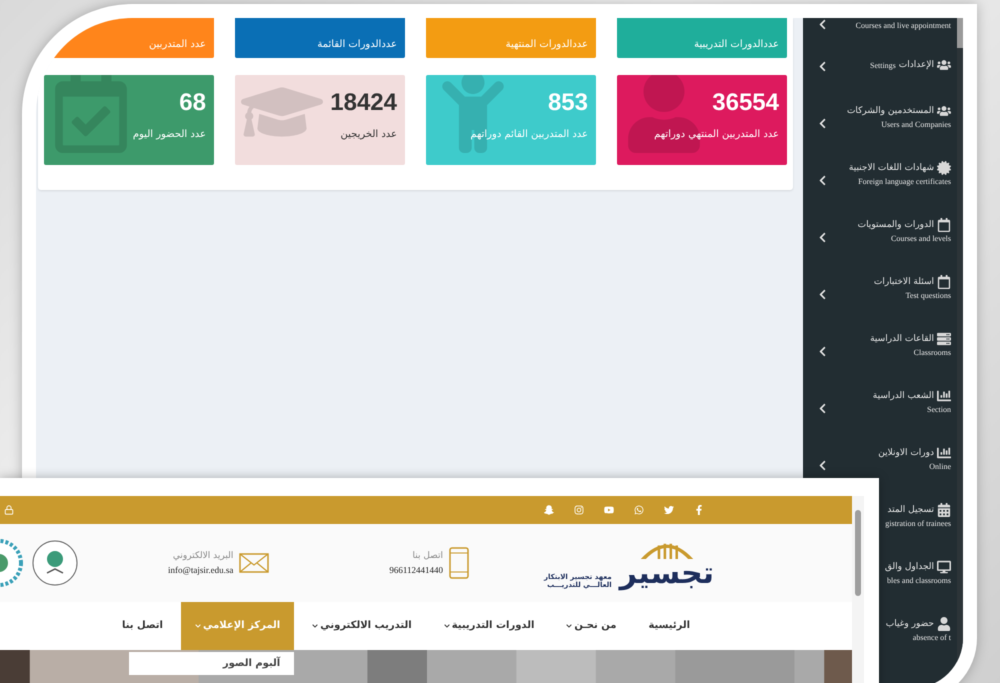  What do you see at coordinates (639, 510) in the screenshot?
I see `whatsapp-icon` at bounding box center [639, 510].